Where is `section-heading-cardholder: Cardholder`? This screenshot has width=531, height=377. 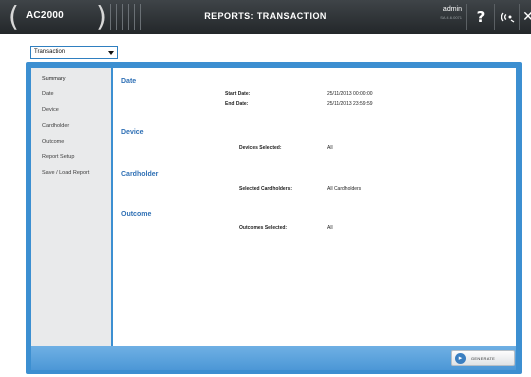
section-heading-cardholder: Cardholder is located at coordinates (140, 174).